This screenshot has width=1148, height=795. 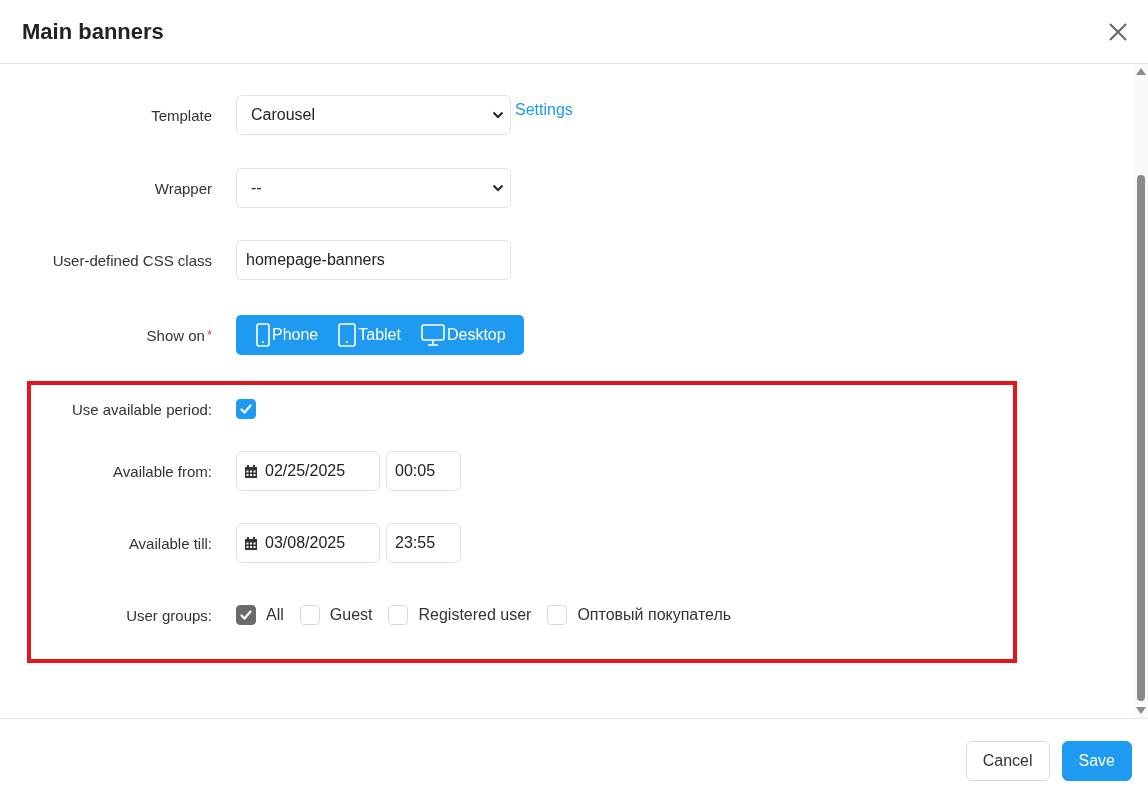 What do you see at coordinates (308, 543) in the screenshot?
I see `date-field: 03/08/2025` at bounding box center [308, 543].